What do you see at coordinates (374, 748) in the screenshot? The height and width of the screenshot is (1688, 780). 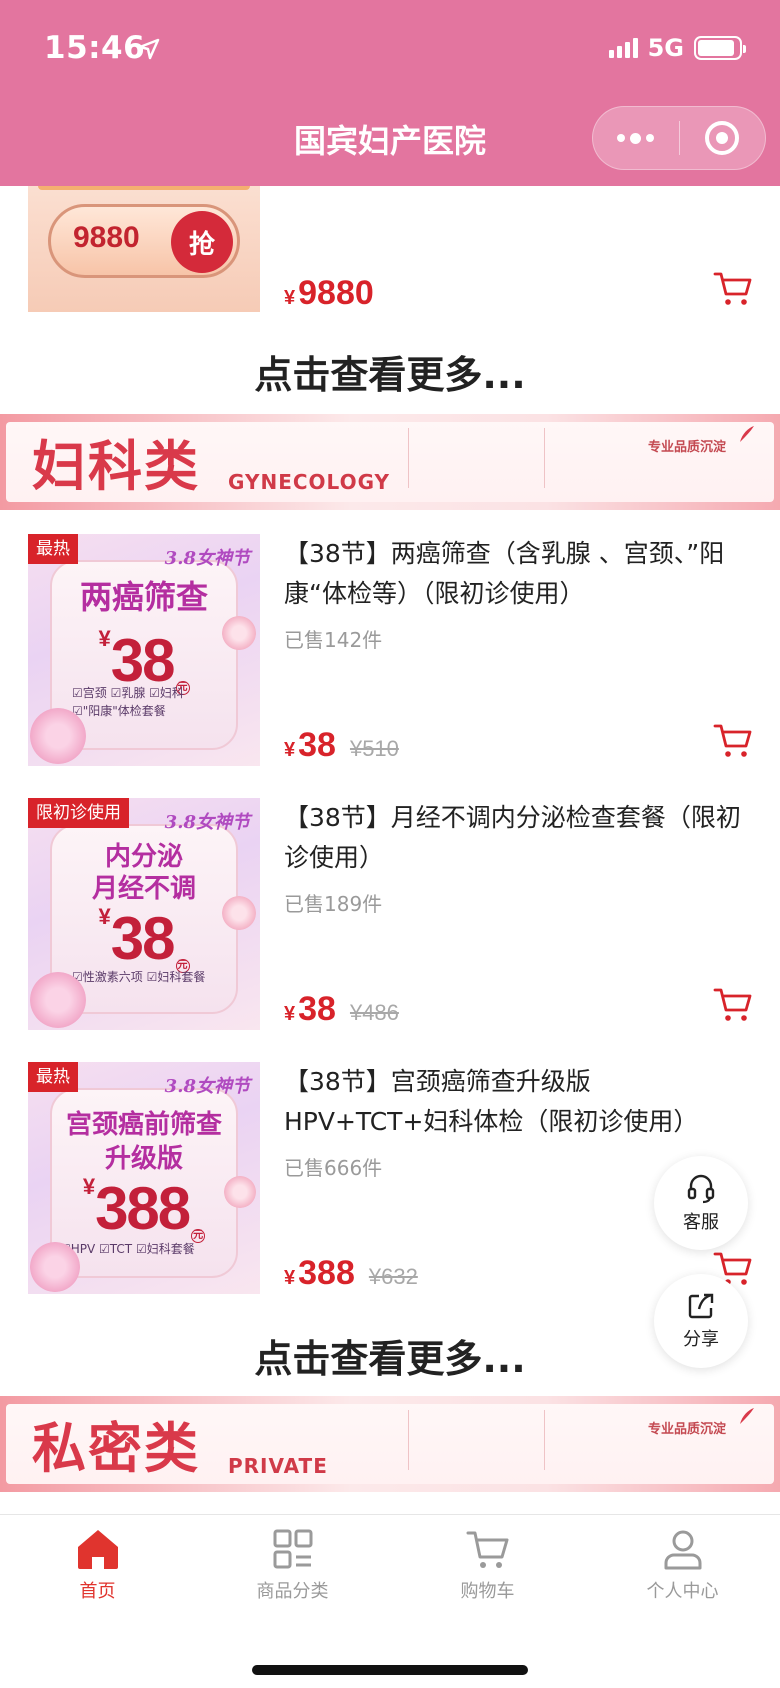 I see `original-price: ¥510` at bounding box center [374, 748].